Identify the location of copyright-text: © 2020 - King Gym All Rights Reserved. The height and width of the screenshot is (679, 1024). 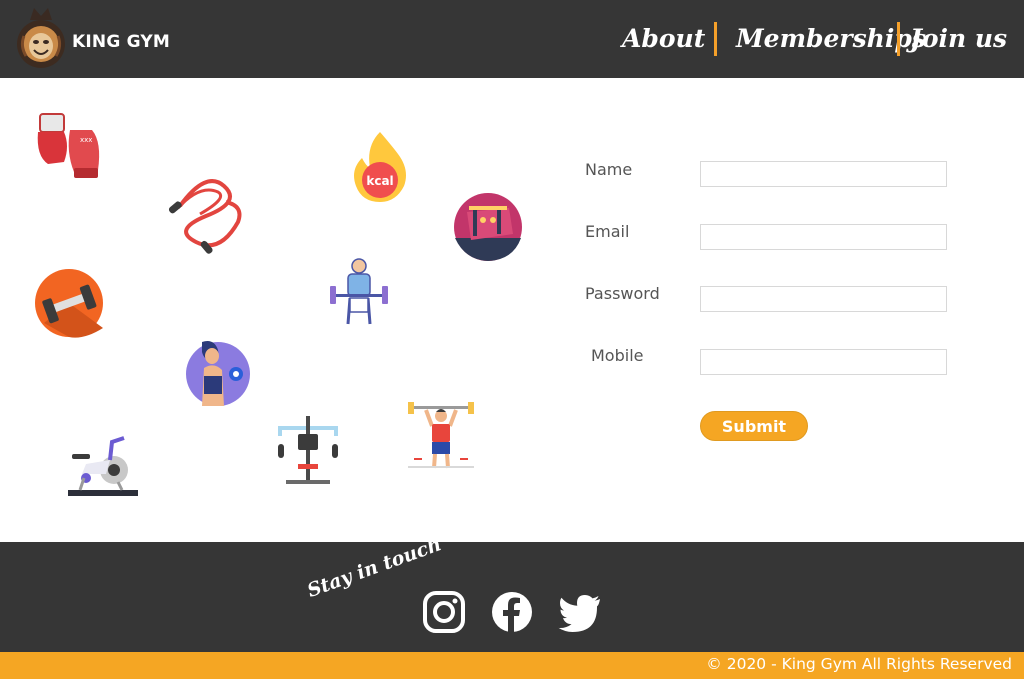
(859, 664).